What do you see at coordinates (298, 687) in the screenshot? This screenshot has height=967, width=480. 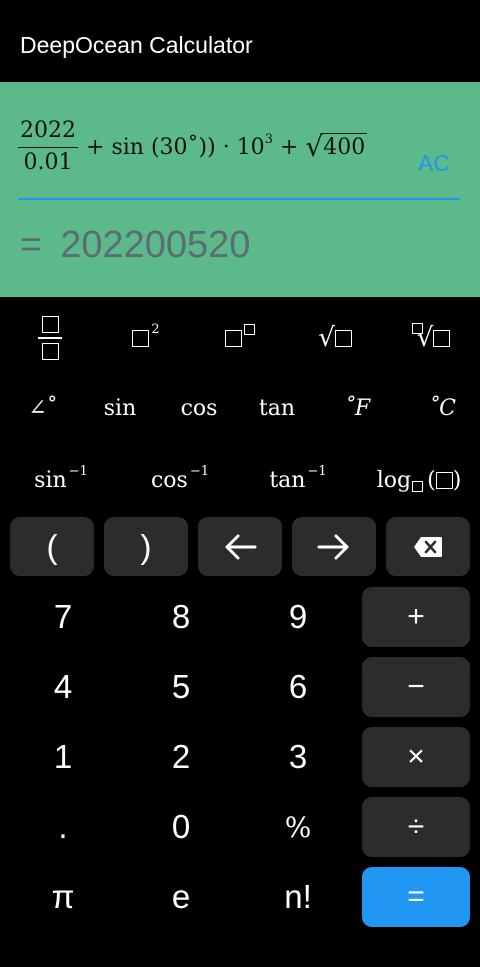 I see `digit-6-button: 6` at bounding box center [298, 687].